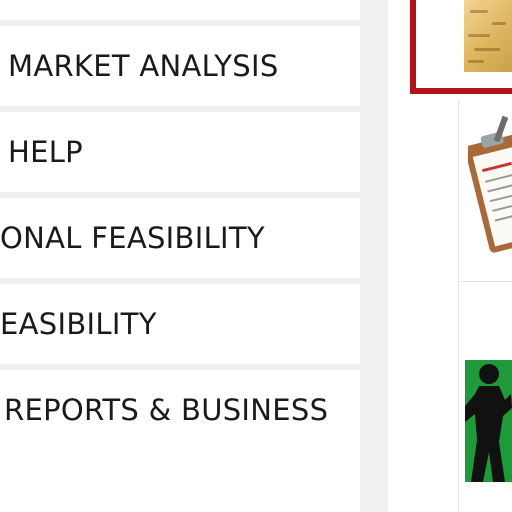 This screenshot has height=512, width=512. Describe the element at coordinates (180, 10) in the screenshot. I see `menu-item-top-partial` at that location.